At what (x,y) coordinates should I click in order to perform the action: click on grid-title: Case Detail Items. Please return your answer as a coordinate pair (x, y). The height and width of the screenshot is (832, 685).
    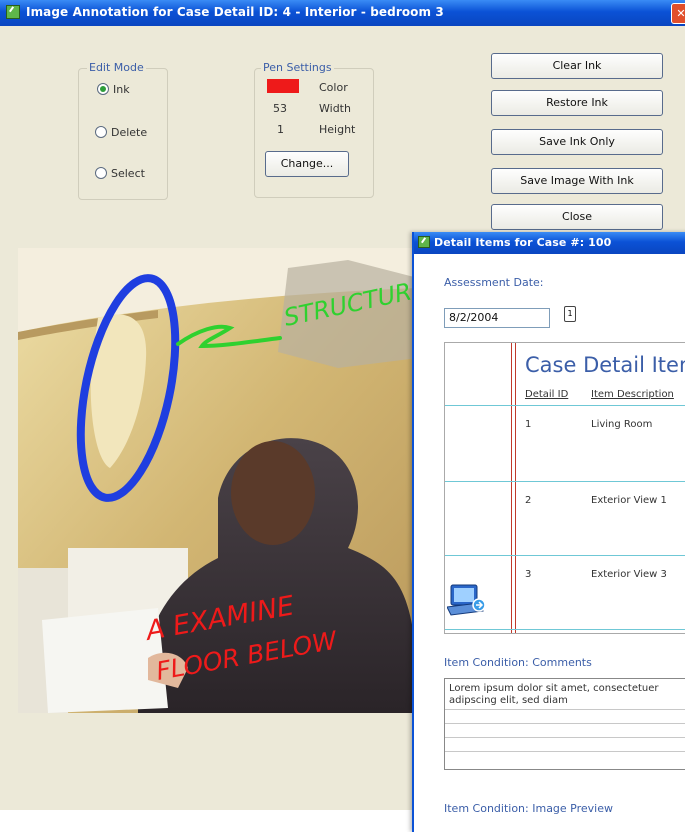
    Looking at the image, I should click on (605, 365).